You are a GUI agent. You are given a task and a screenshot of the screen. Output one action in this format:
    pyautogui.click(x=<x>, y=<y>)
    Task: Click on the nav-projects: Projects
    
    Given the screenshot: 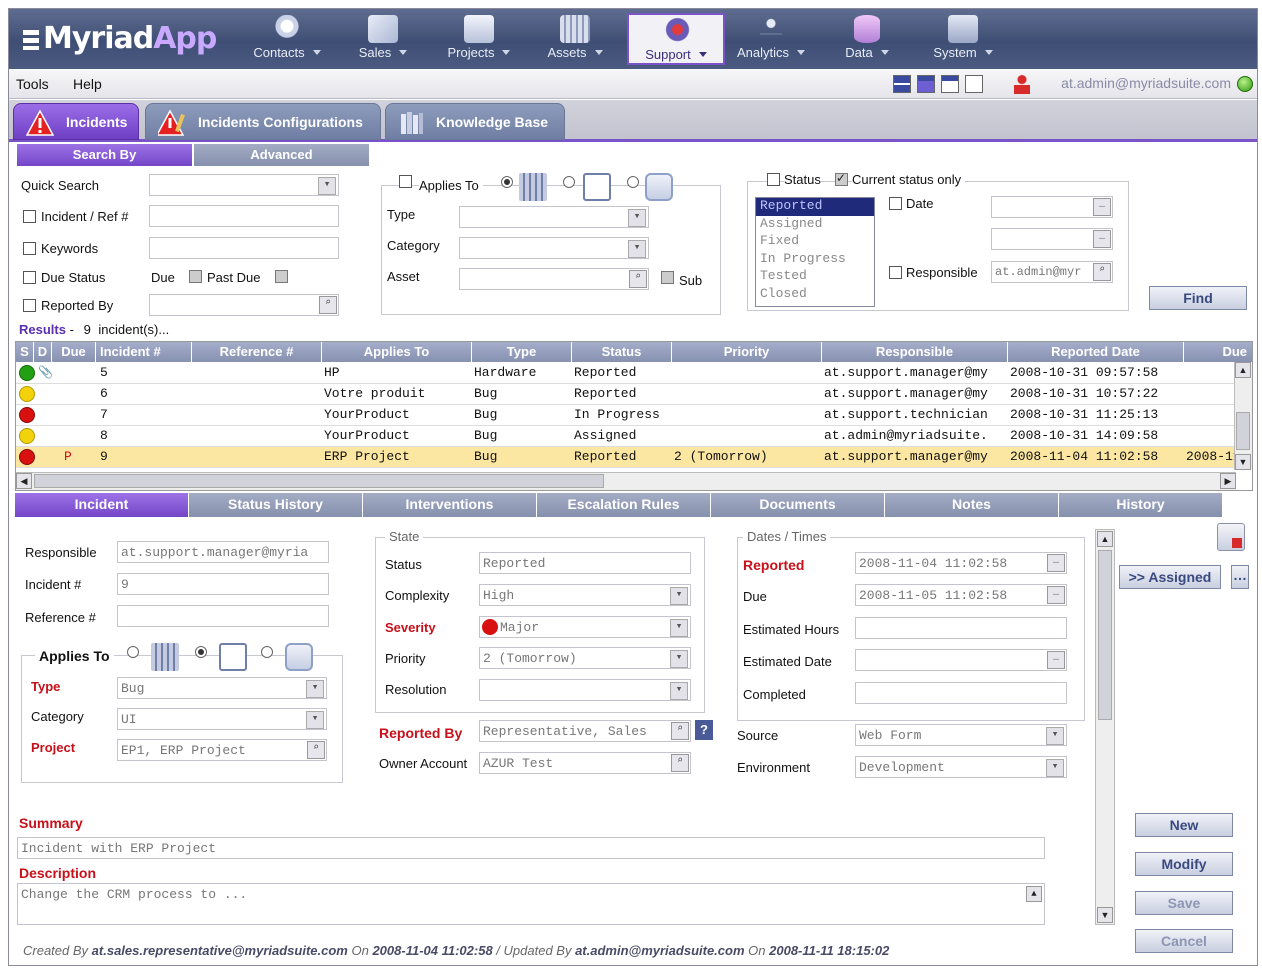 What is the action you would take?
    pyautogui.click(x=479, y=39)
    